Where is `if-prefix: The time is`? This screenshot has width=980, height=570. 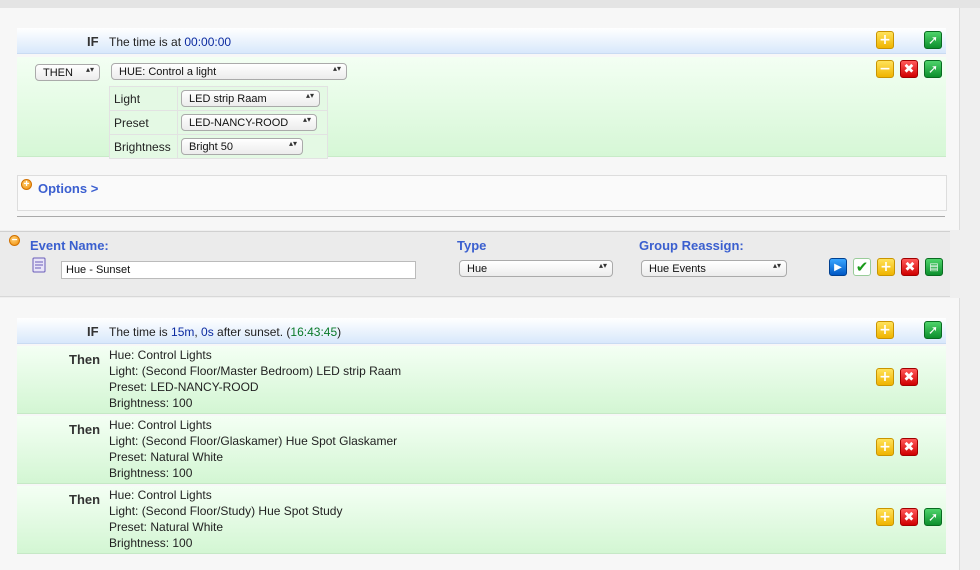
if-prefix: The time is is located at coordinates (140, 332).